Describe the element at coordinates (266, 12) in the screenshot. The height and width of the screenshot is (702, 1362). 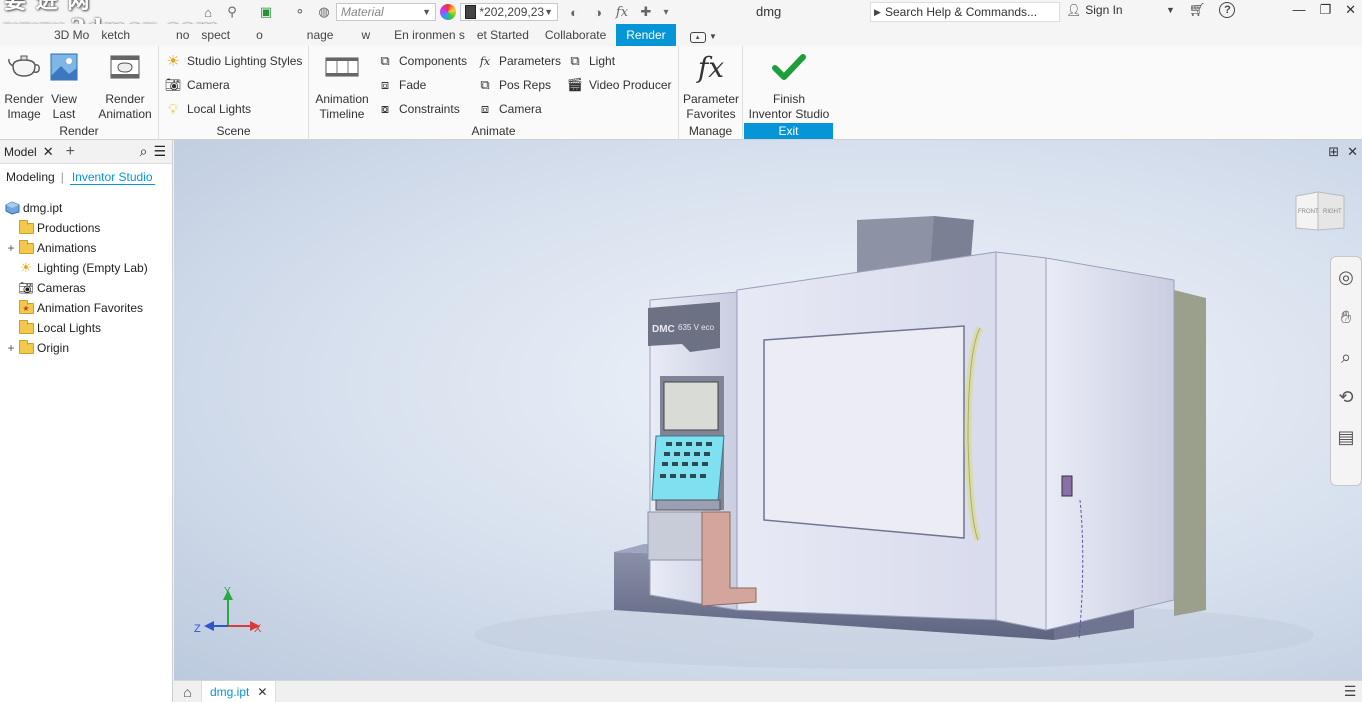
I see `box-icon: ▣` at that location.